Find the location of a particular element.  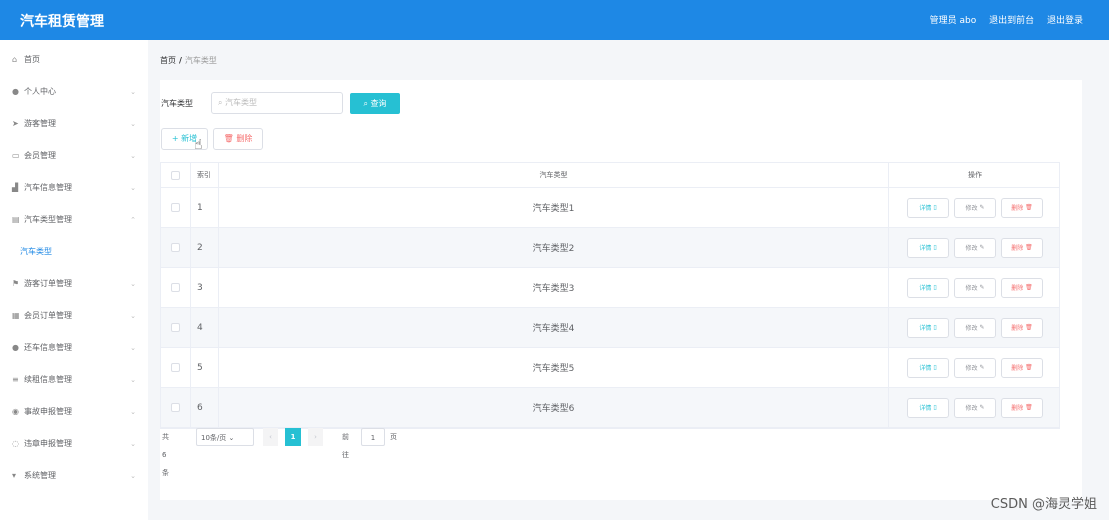

clock-icon: ◌ is located at coordinates (15, 443).